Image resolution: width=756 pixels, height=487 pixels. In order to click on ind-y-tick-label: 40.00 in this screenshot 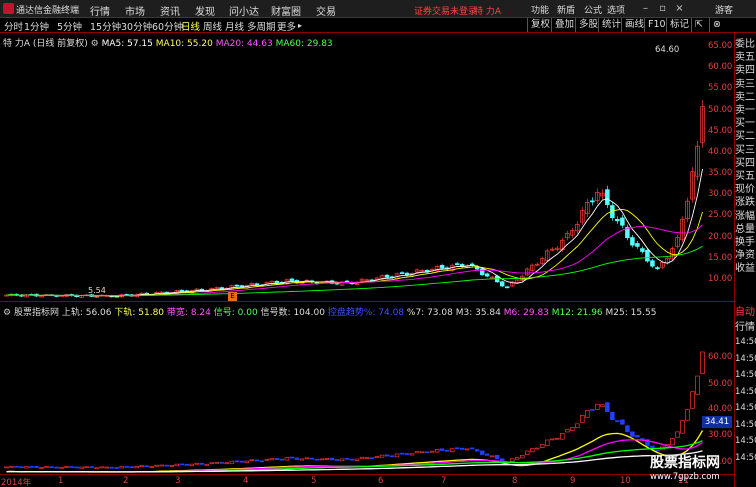, I will do `click(720, 409)`.